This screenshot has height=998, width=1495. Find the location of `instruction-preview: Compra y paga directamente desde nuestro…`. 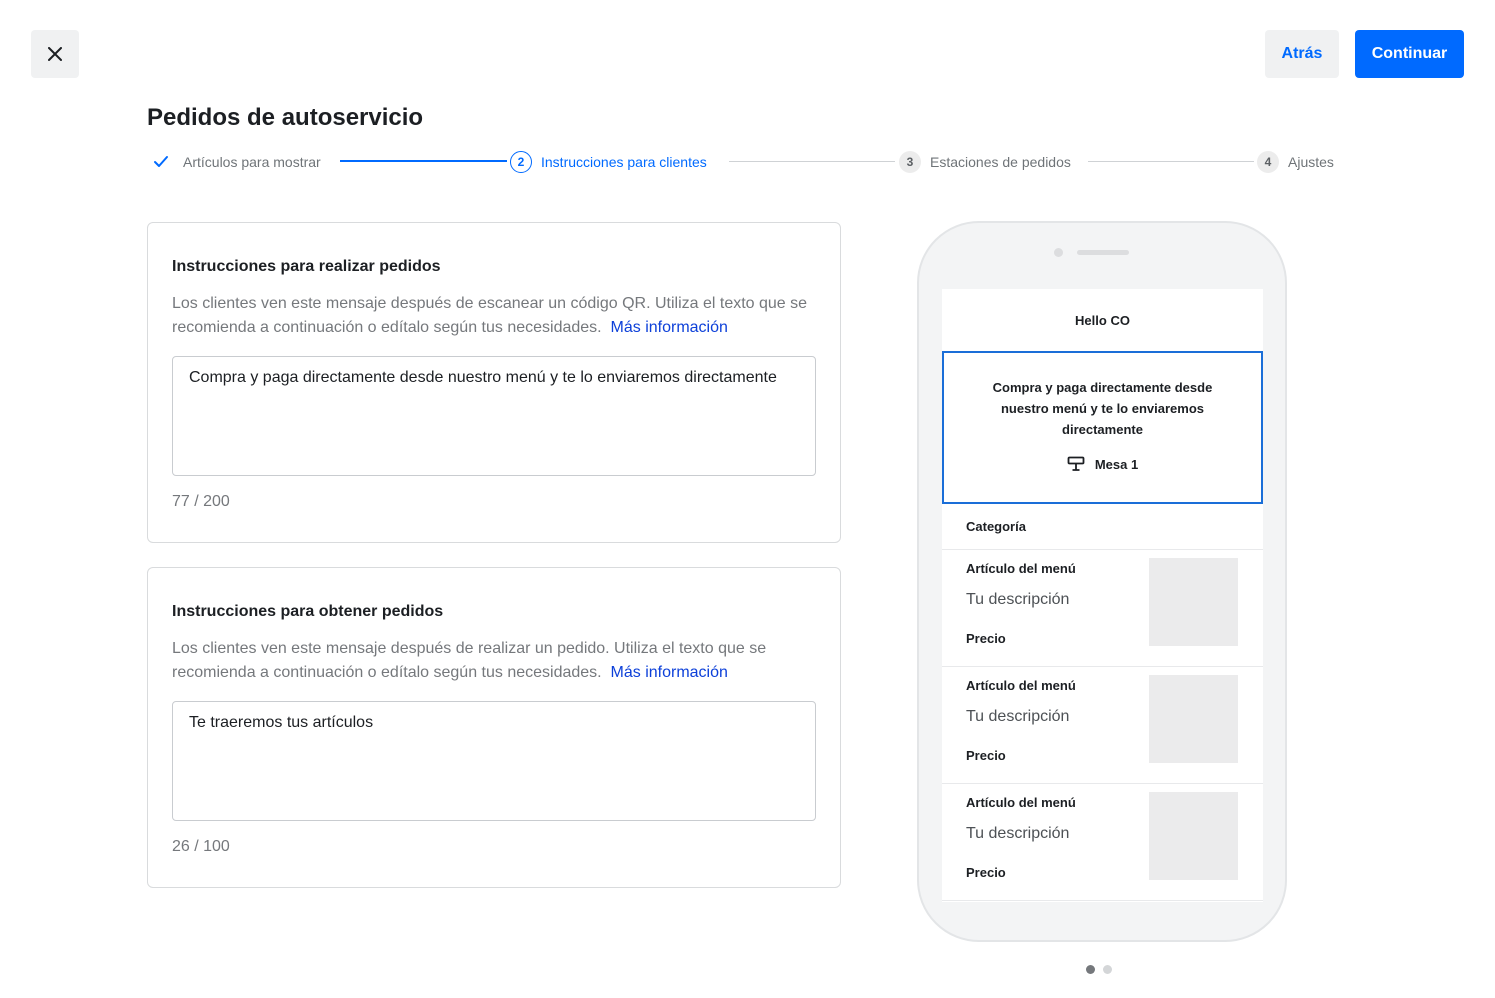

instruction-preview: Compra y paga directamente desde nuestro… is located at coordinates (1102, 427).